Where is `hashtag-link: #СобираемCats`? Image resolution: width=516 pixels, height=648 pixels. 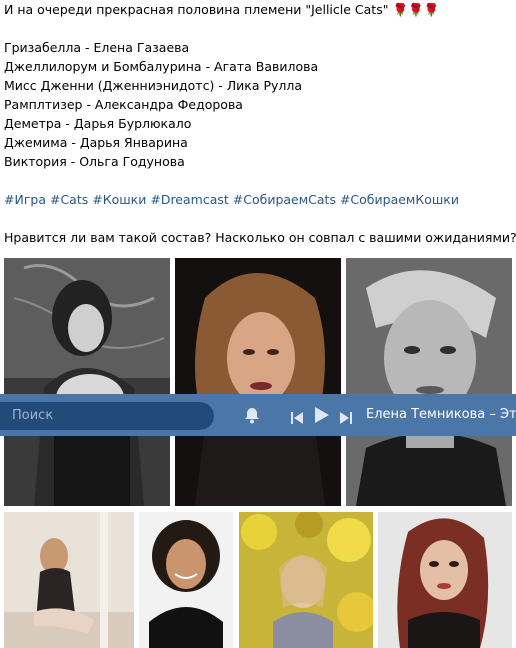
hashtag-link: #СобираемCats is located at coordinates (284, 199).